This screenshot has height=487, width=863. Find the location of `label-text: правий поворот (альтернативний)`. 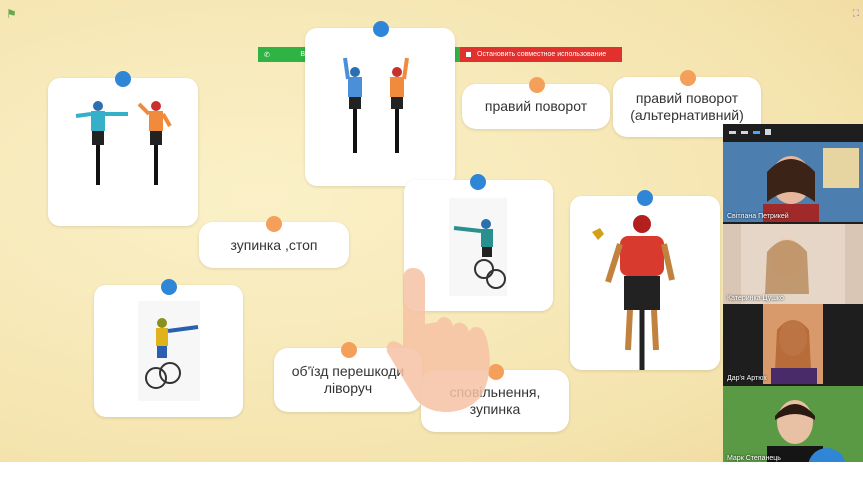

label-text: правий поворот (альтернативний) is located at coordinates (687, 106).